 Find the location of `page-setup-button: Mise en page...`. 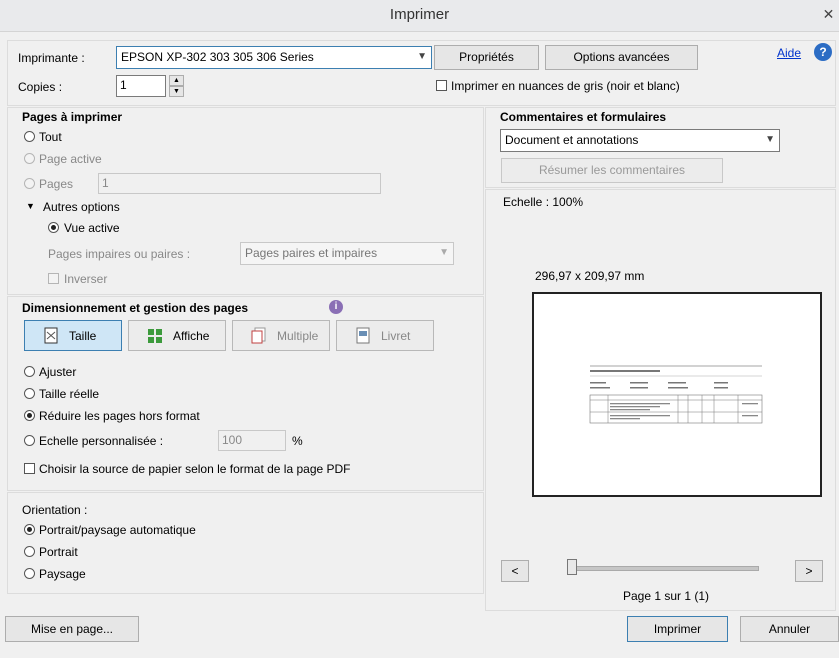

page-setup-button: Mise en page... is located at coordinates (72, 629).